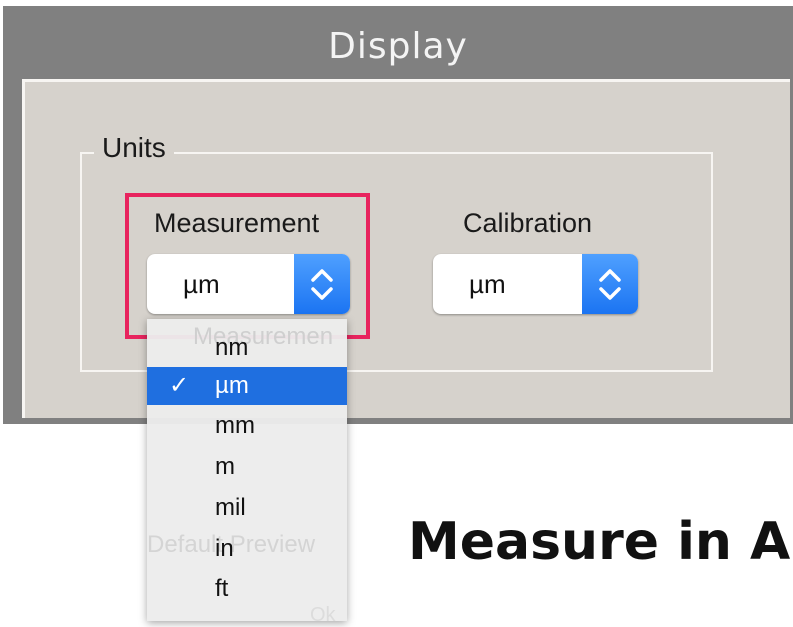  Describe the element at coordinates (247, 589) in the screenshot. I see `menu-item-ft: ft` at that location.